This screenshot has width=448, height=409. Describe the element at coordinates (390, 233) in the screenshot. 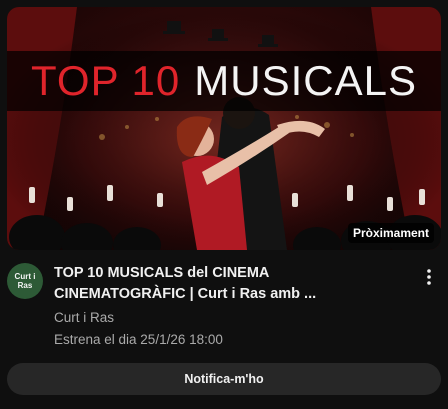

I see `upcoming-badge: Pròximament` at that location.